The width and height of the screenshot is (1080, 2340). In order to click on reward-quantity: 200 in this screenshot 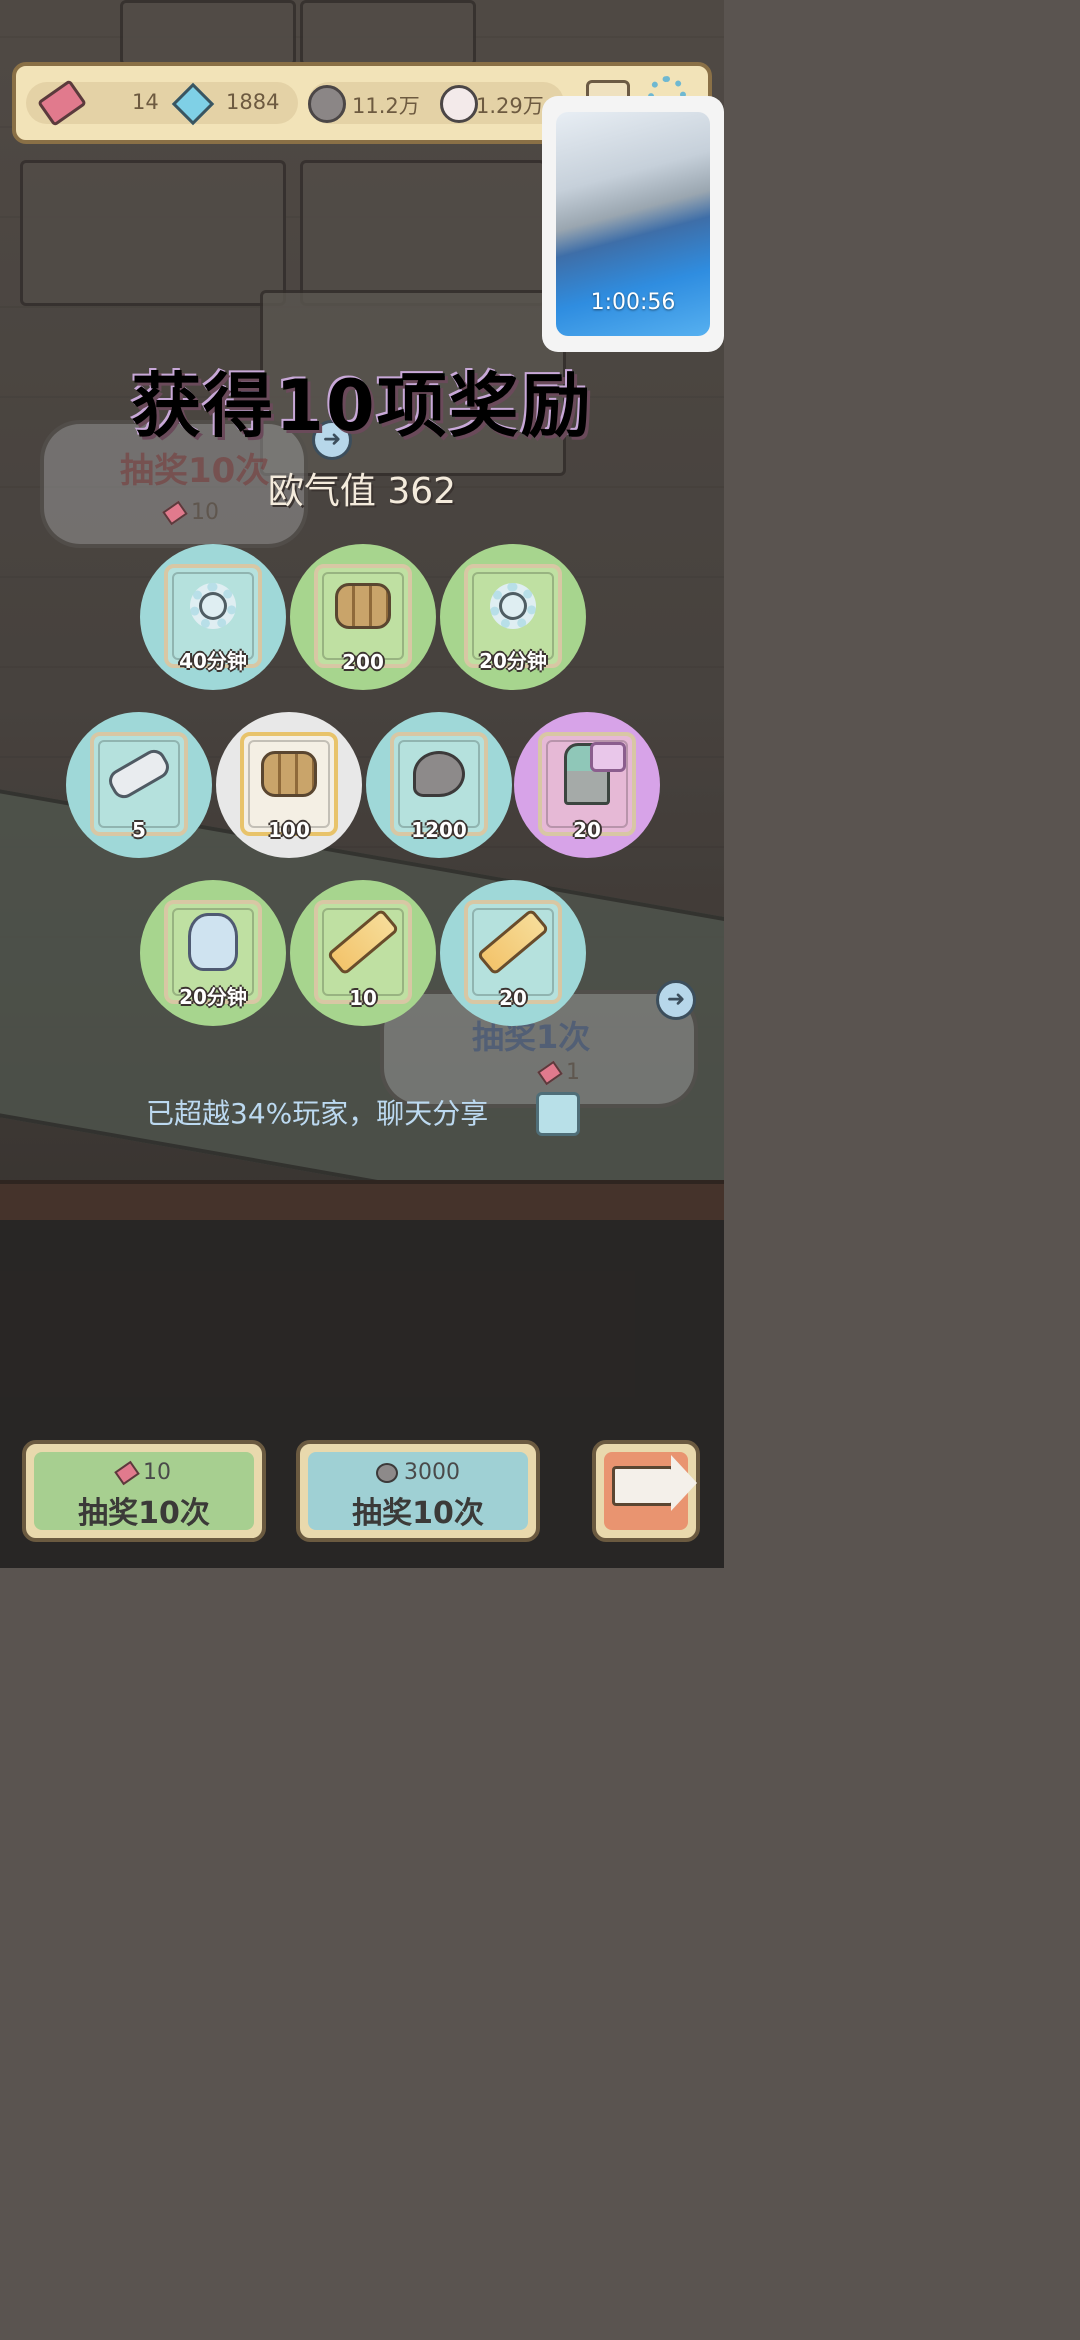, I will do `click(363, 662)`.